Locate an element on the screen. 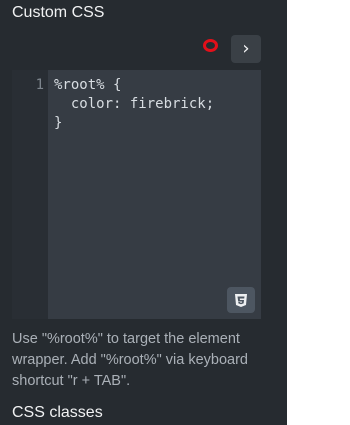  line-number-gutter: 1 is located at coordinates (30, 194).